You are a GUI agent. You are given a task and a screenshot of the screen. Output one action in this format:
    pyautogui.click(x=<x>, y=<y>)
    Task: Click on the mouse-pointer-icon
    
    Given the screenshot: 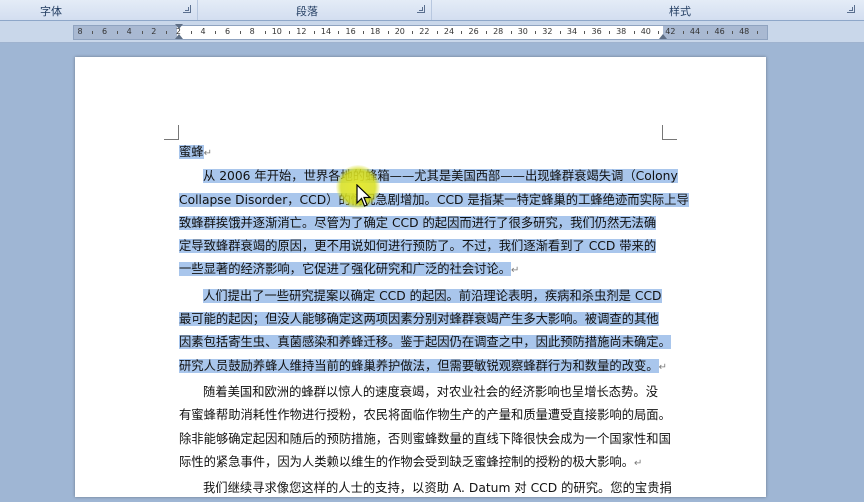 What is the action you would take?
    pyautogui.click(x=364, y=195)
    